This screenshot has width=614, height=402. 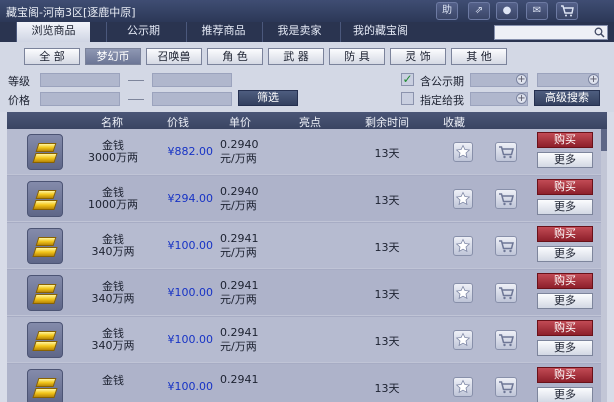 I want to click on search-input, so click(x=551, y=32).